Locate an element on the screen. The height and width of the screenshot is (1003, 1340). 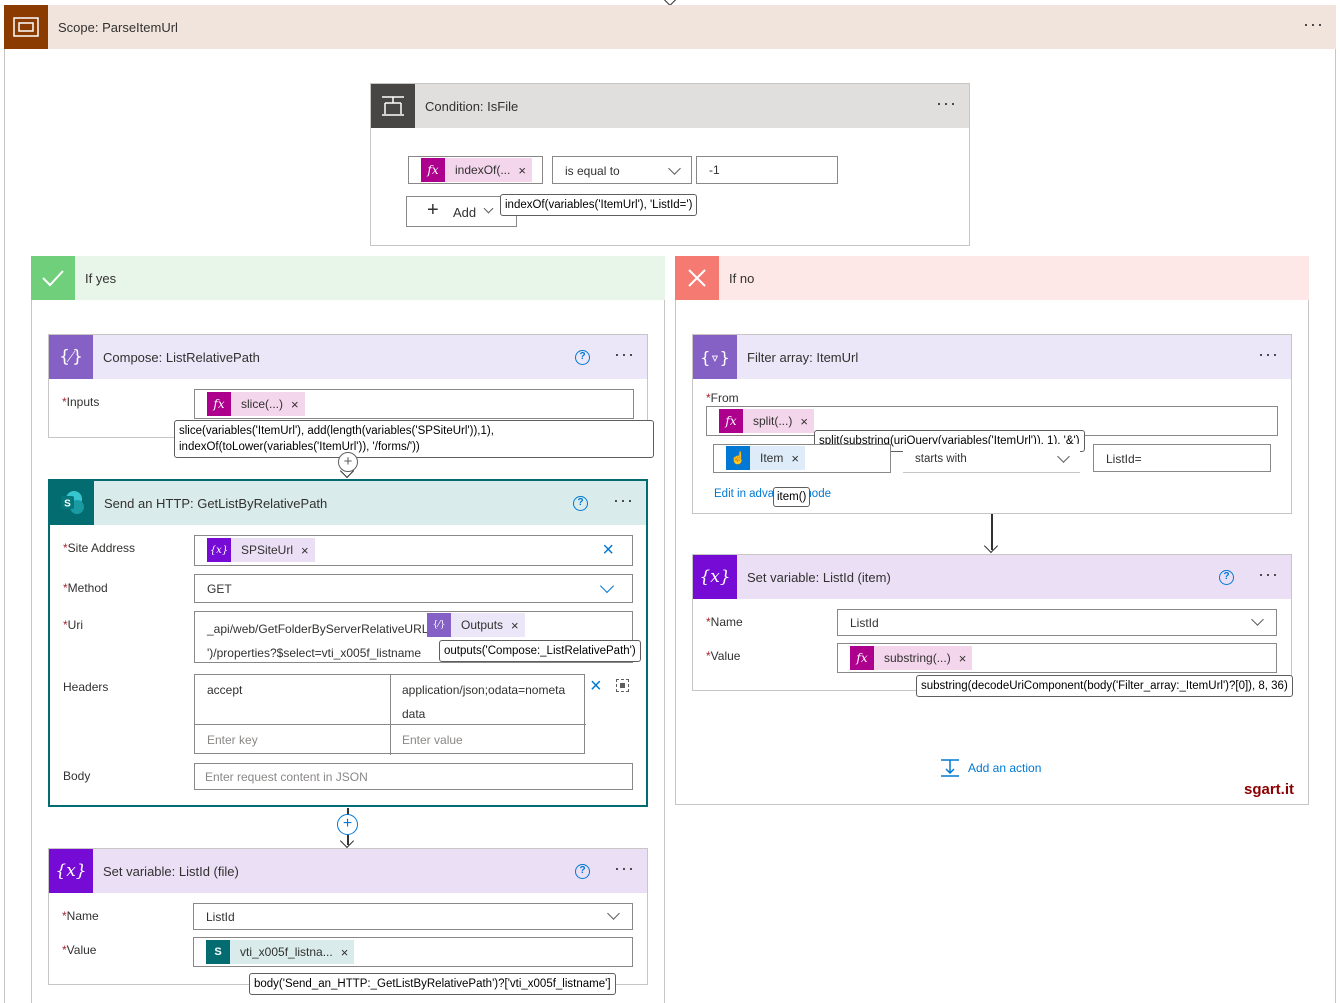
filter-operator-select: starts with is located at coordinates (991, 458).